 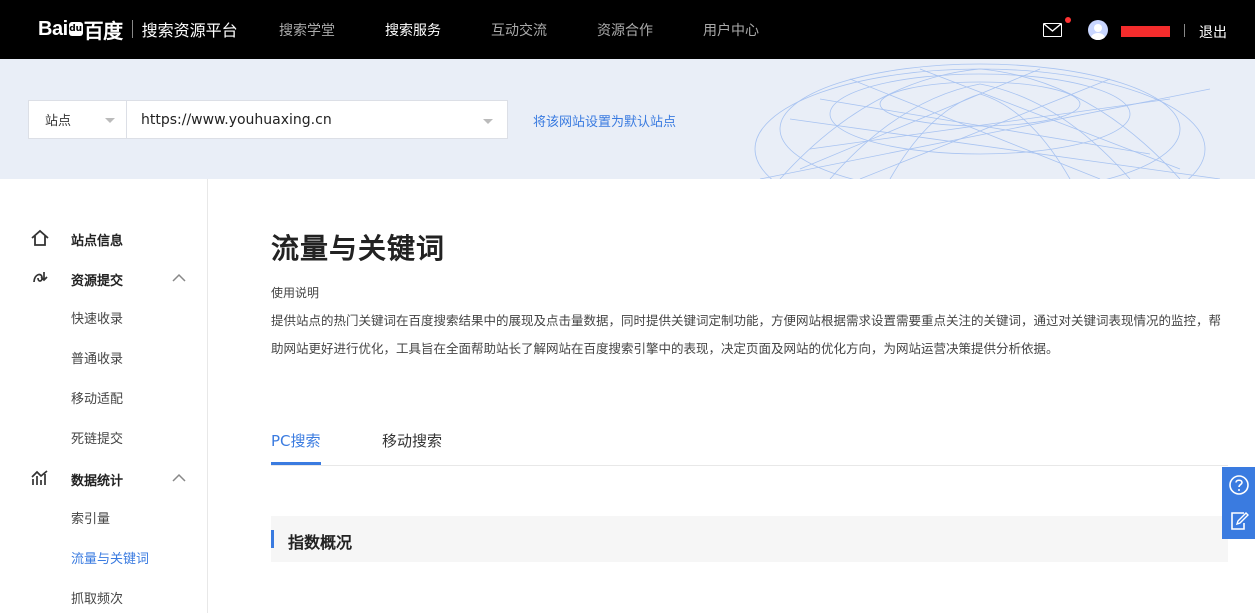 I want to click on nav-item-community: 互动交流, so click(x=519, y=30).